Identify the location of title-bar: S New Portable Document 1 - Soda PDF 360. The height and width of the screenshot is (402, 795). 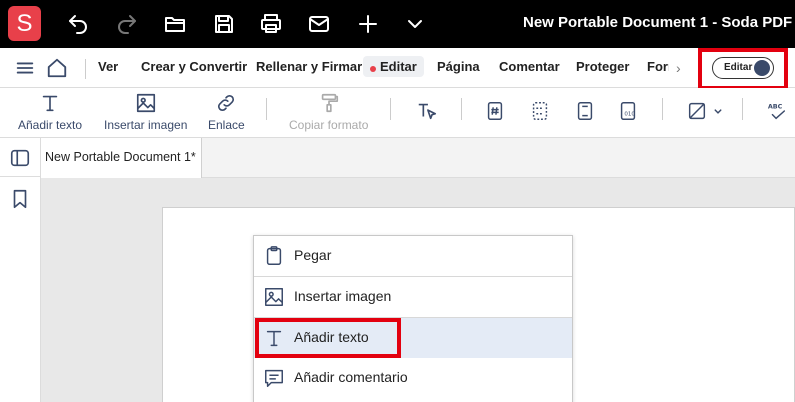
(397, 24).